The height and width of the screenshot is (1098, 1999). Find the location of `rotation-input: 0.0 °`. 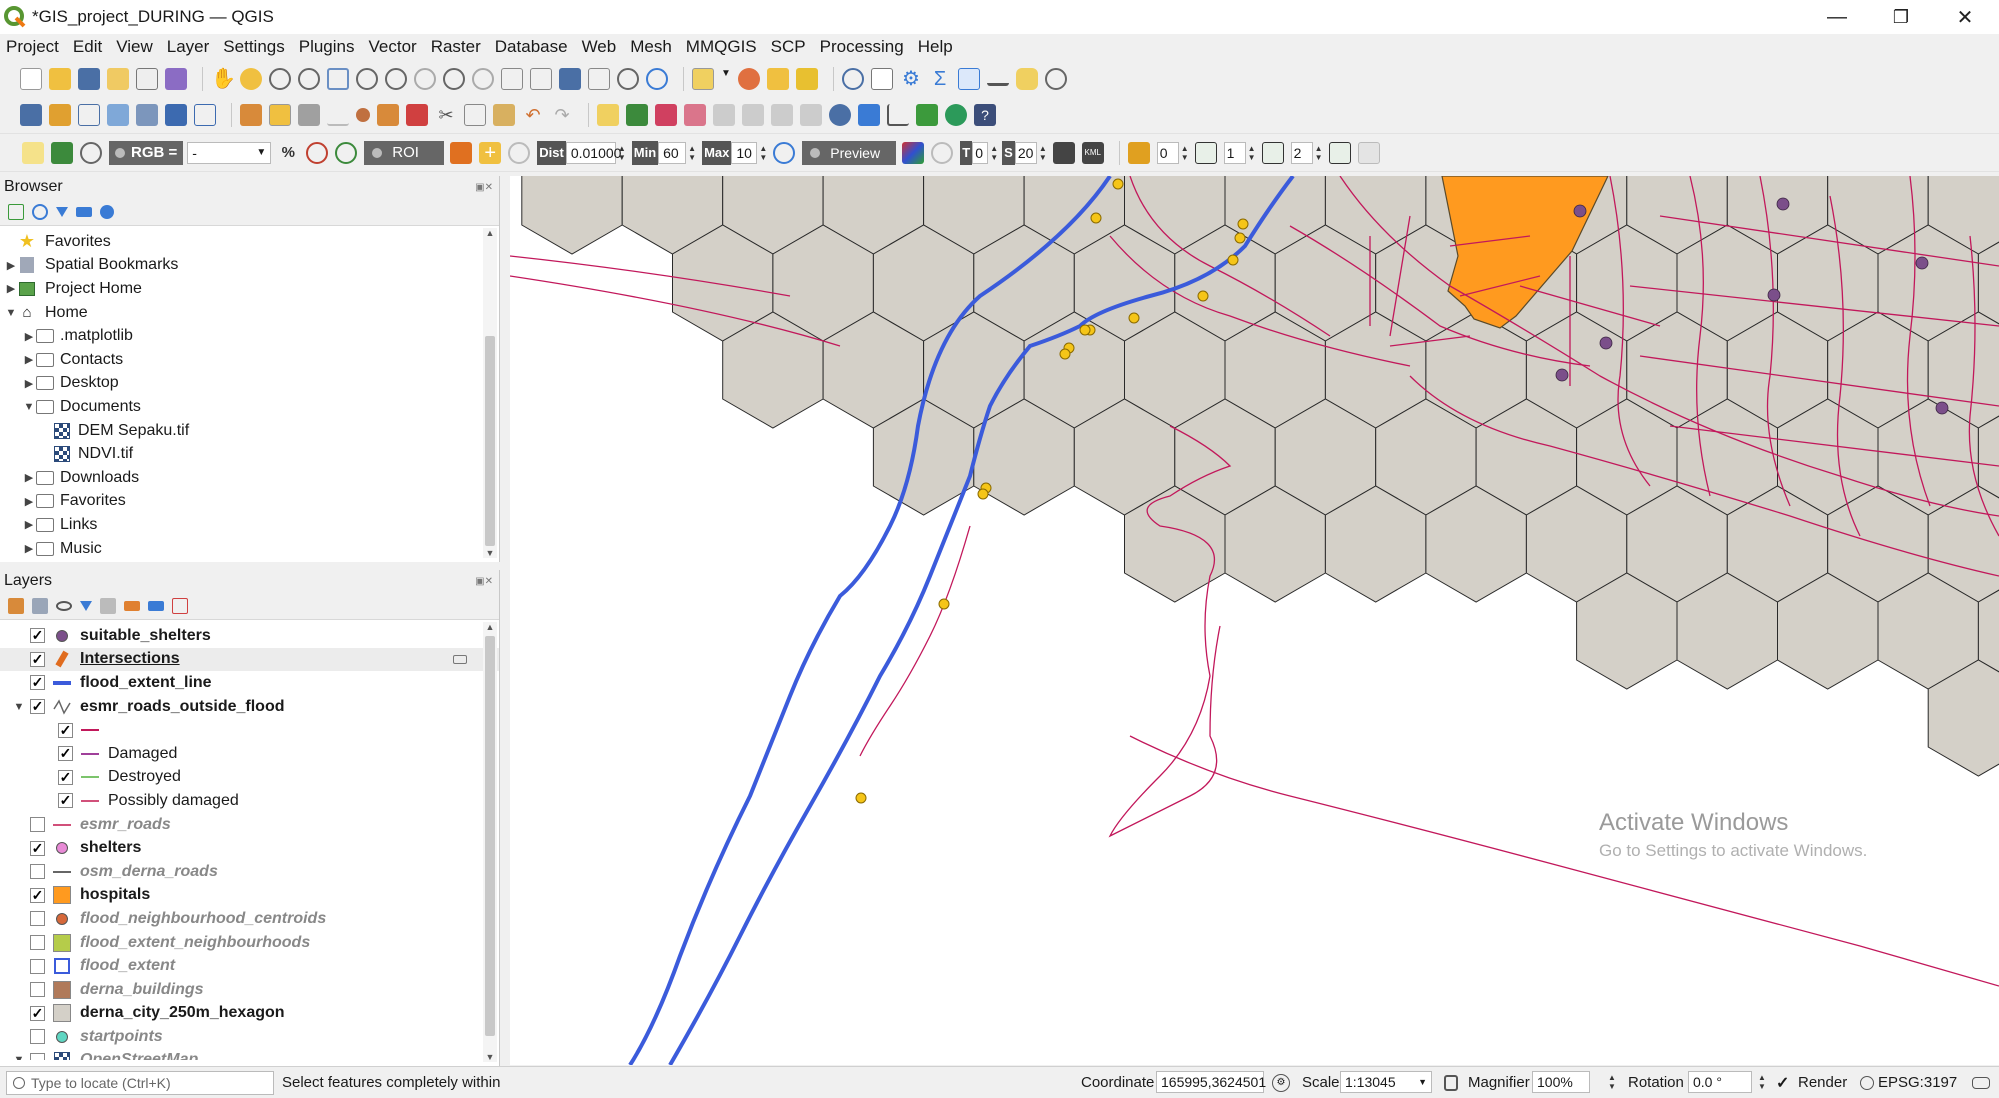

rotation-input: 0.0 ° is located at coordinates (1720, 1082).